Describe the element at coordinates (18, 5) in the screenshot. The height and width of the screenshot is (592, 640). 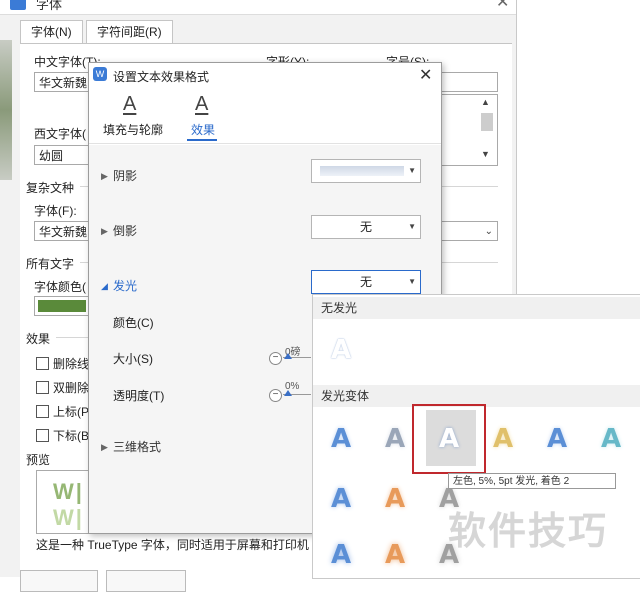
I see `wps-logo-icon` at that location.